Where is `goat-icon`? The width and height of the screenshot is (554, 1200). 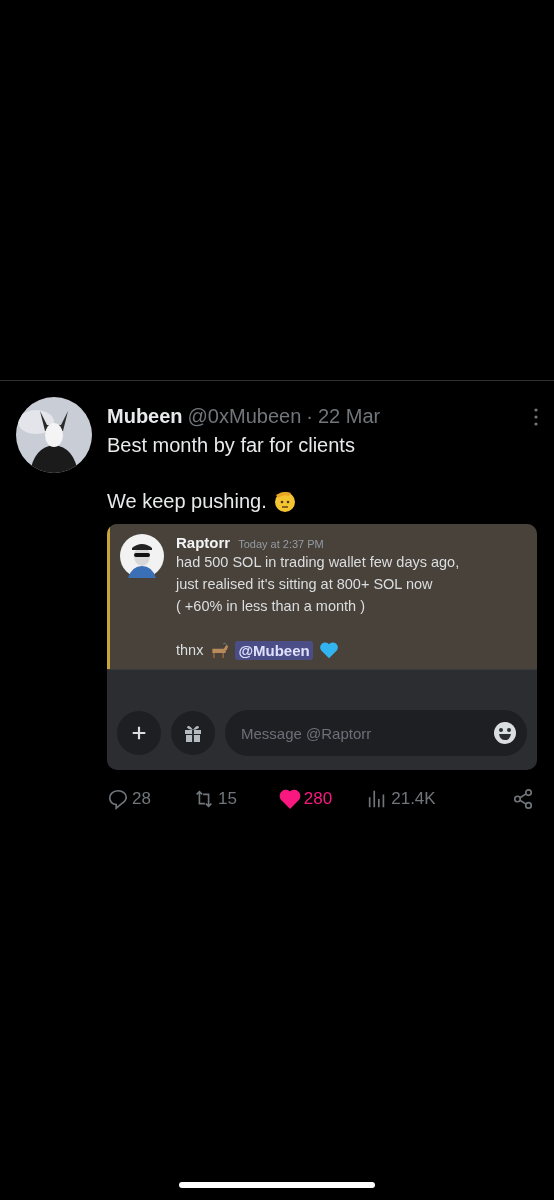
goat-icon is located at coordinates (219, 650).